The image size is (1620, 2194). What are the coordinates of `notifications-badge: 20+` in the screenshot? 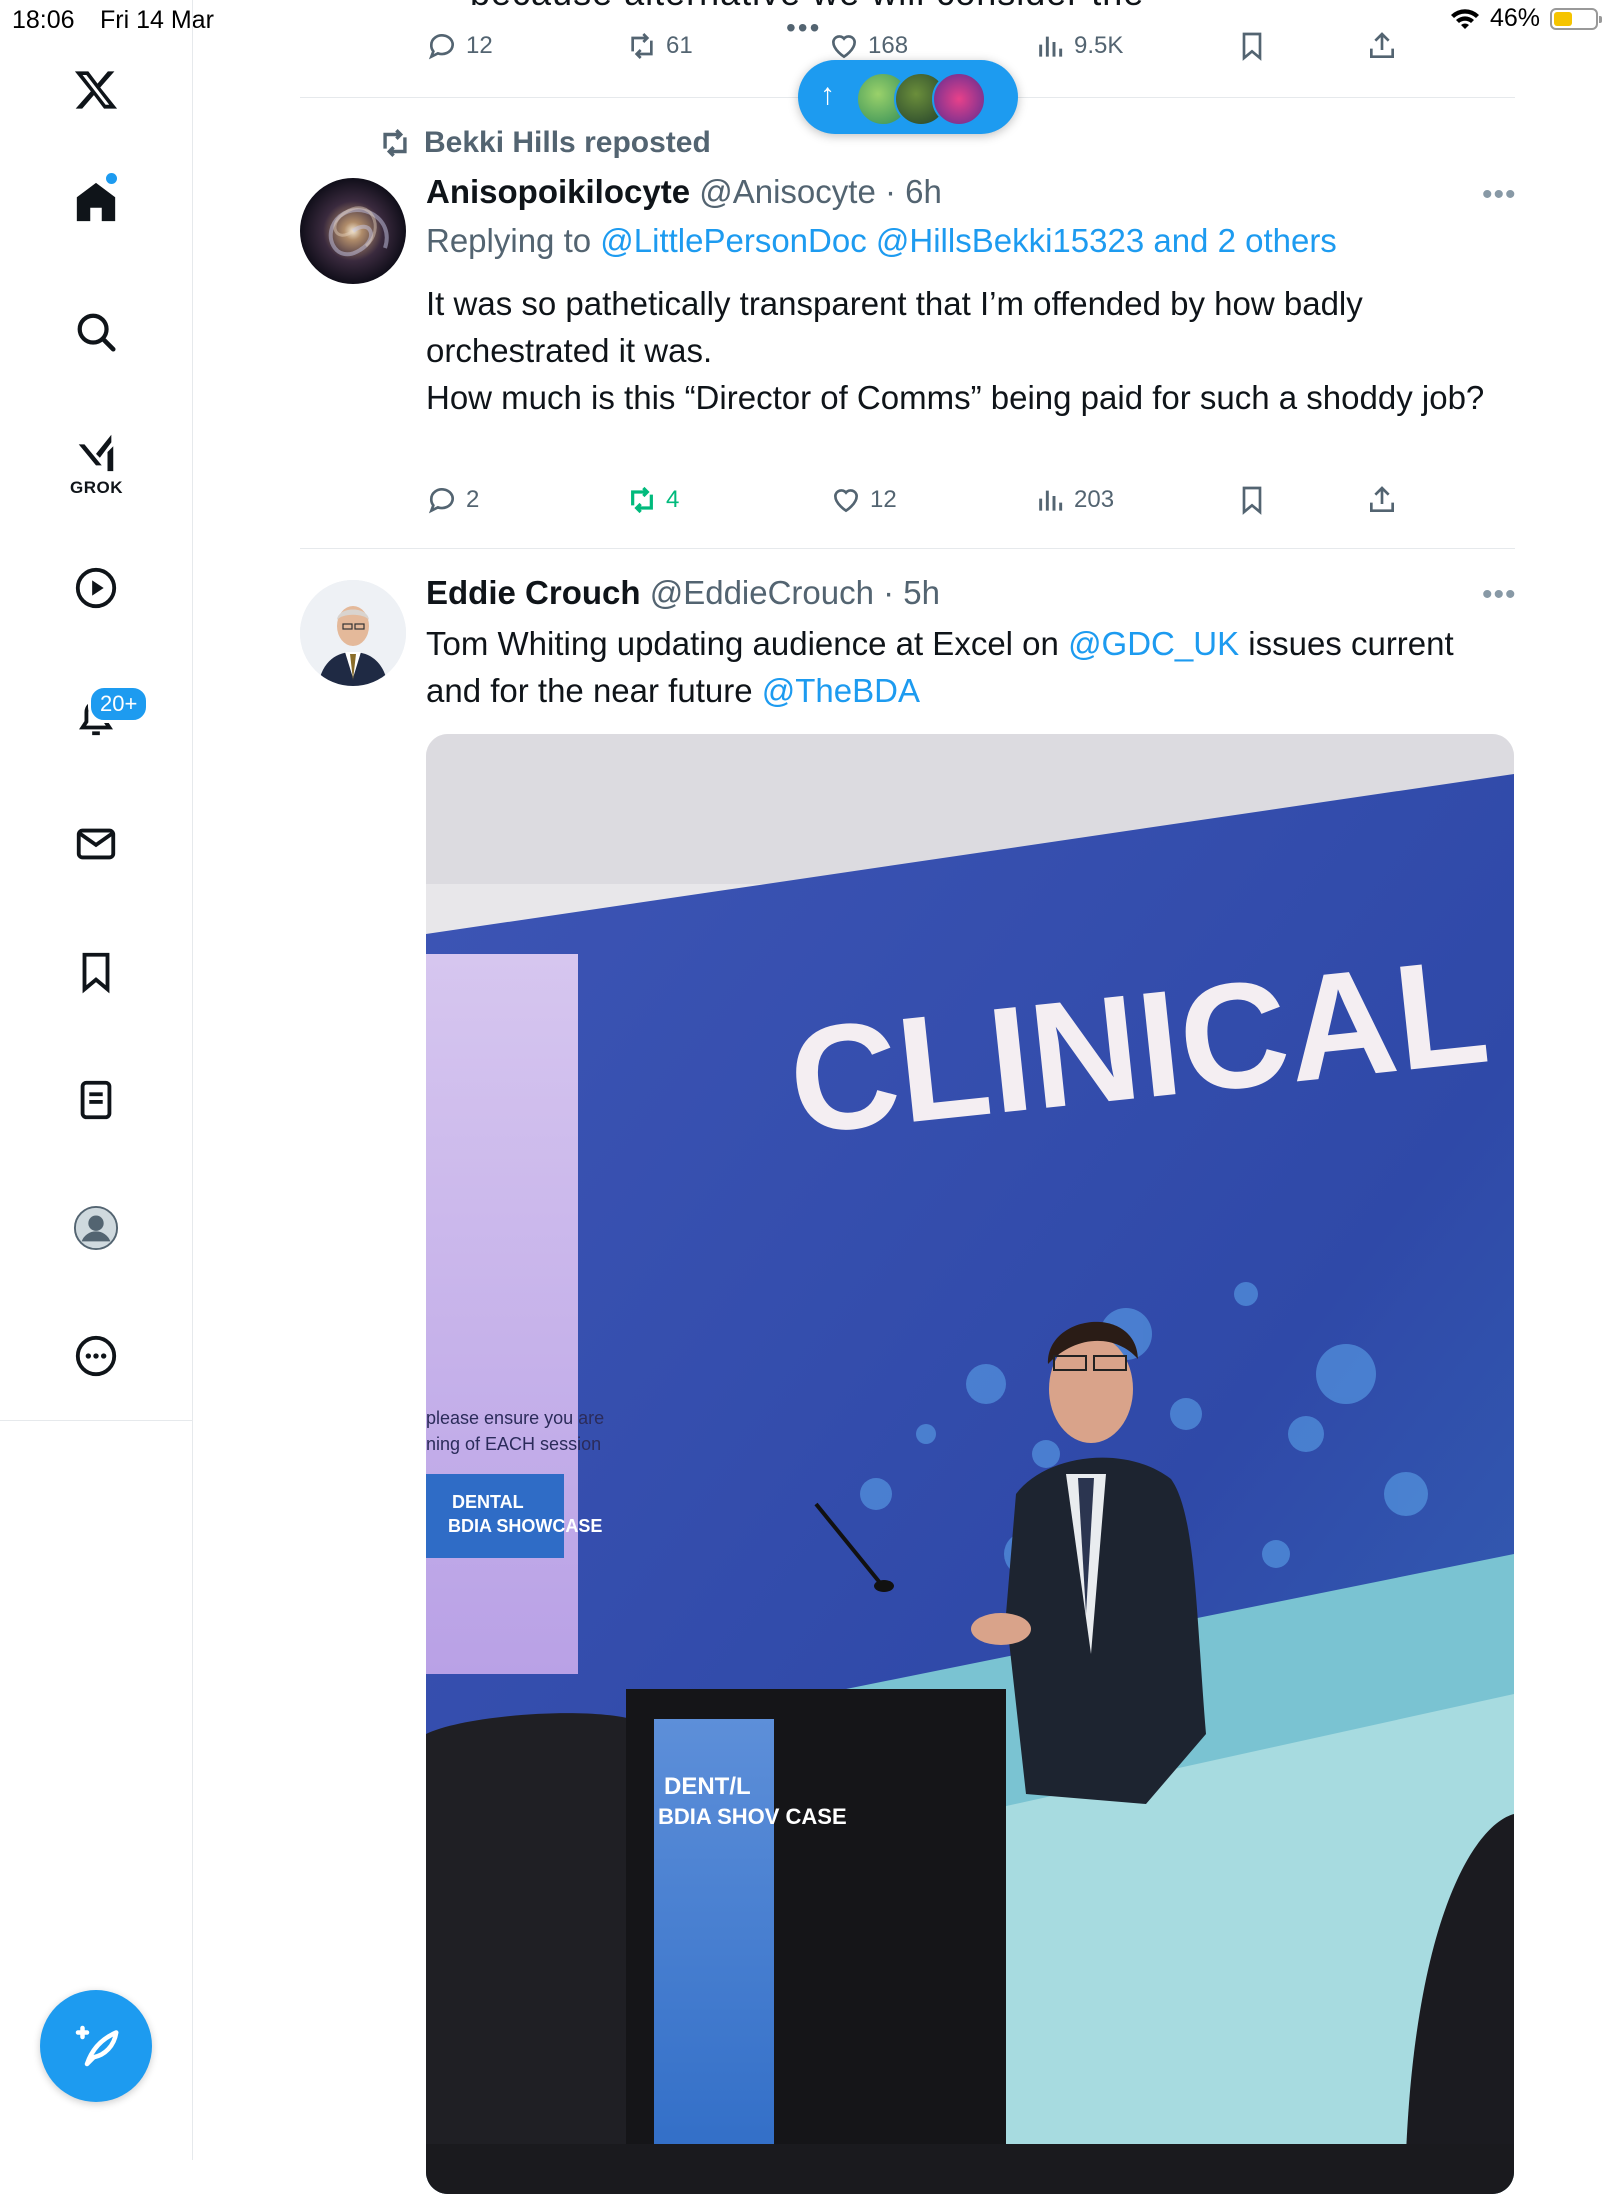 It's located at (119, 704).